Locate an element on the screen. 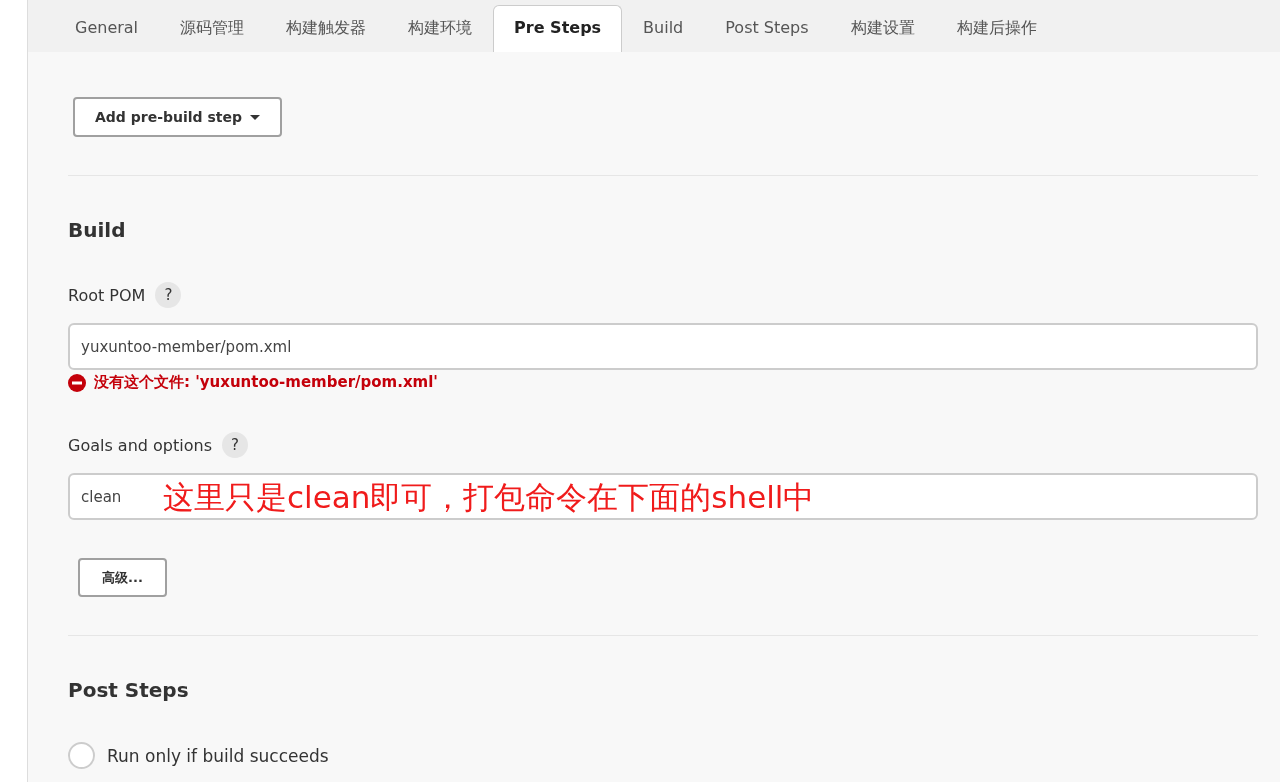 Image resolution: width=1280 pixels, height=782 pixels. tab: Pre Steps is located at coordinates (558, 28).